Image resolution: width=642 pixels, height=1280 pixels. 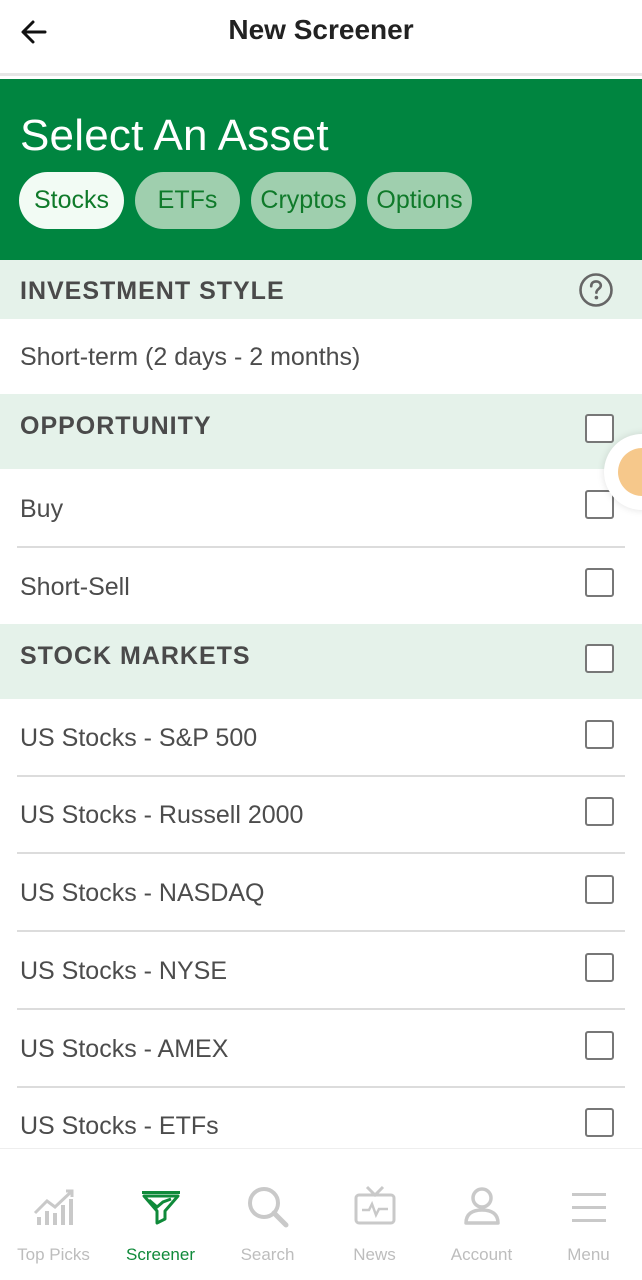 What do you see at coordinates (267, 1207) in the screenshot?
I see `search-icon` at bounding box center [267, 1207].